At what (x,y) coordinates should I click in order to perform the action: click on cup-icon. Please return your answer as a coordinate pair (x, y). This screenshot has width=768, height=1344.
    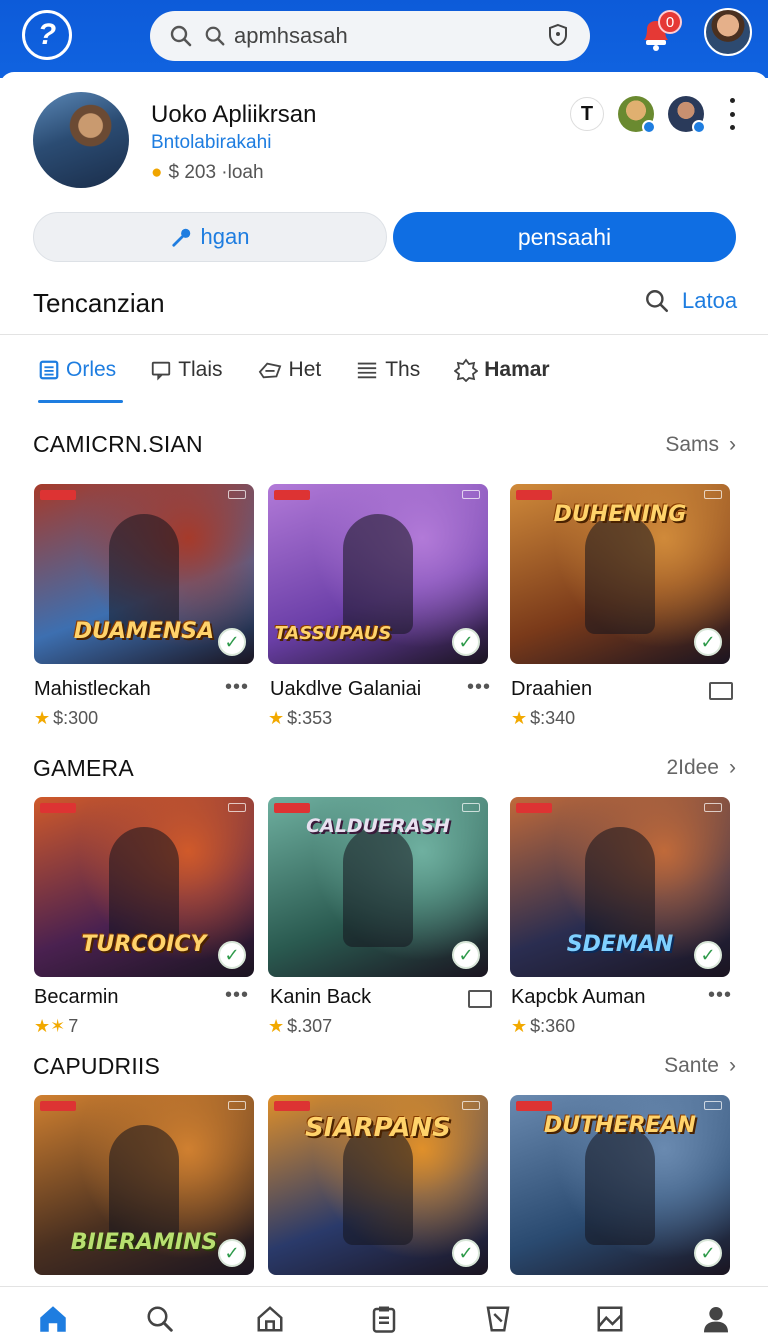
    Looking at the image, I should click on (498, 1319).